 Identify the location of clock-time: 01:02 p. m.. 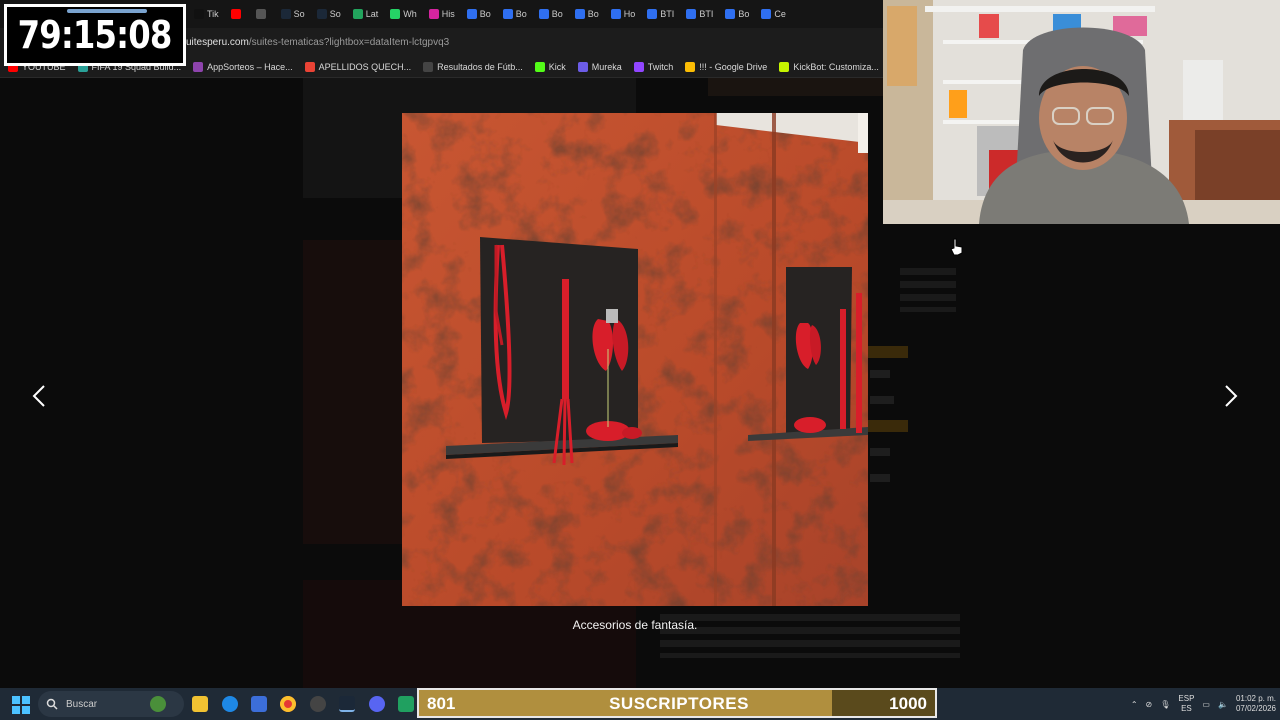
(1255, 698).